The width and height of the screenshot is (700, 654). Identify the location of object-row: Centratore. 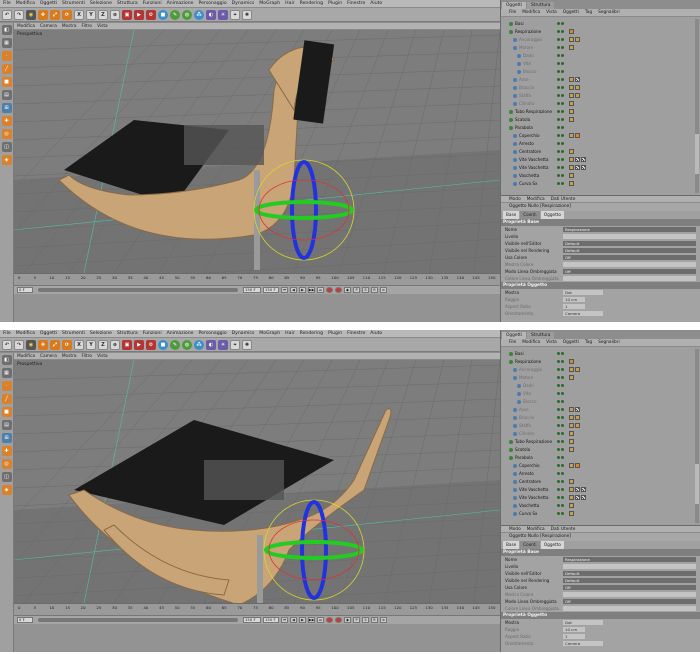
(600, 151).